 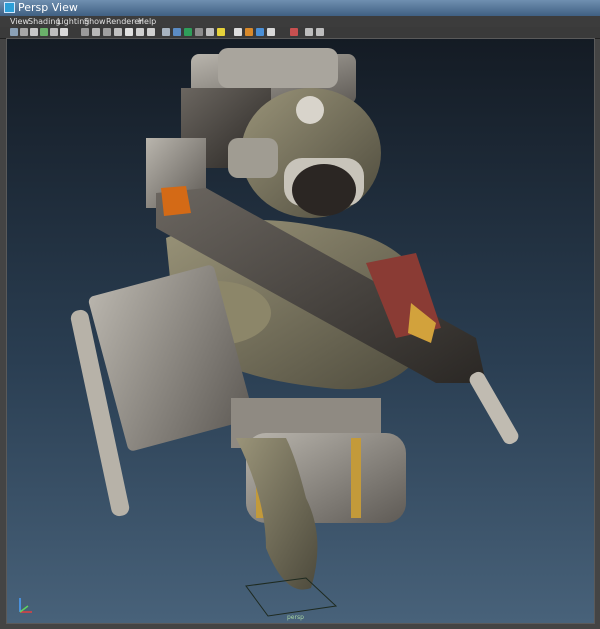 What do you see at coordinates (188, 32) in the screenshot?
I see `wireframe-on-shaded-icon` at bounding box center [188, 32].